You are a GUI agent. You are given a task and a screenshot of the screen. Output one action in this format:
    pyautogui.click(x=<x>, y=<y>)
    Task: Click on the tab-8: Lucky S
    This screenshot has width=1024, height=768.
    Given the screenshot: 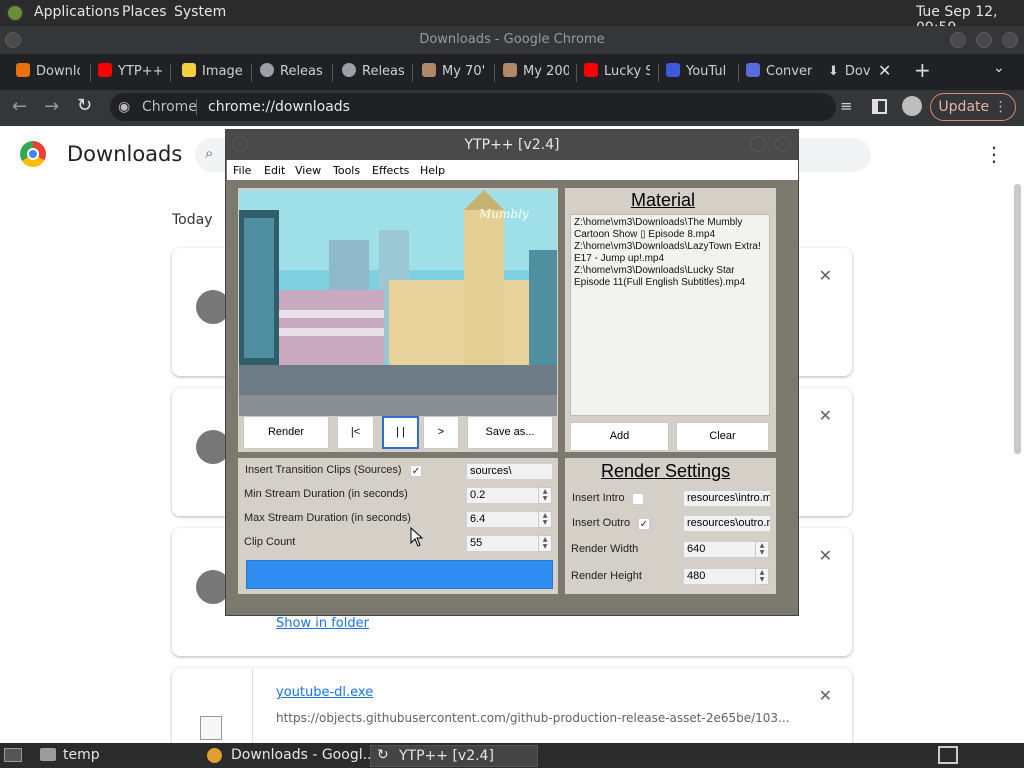 What is the action you would take?
    pyautogui.click(x=617, y=72)
    